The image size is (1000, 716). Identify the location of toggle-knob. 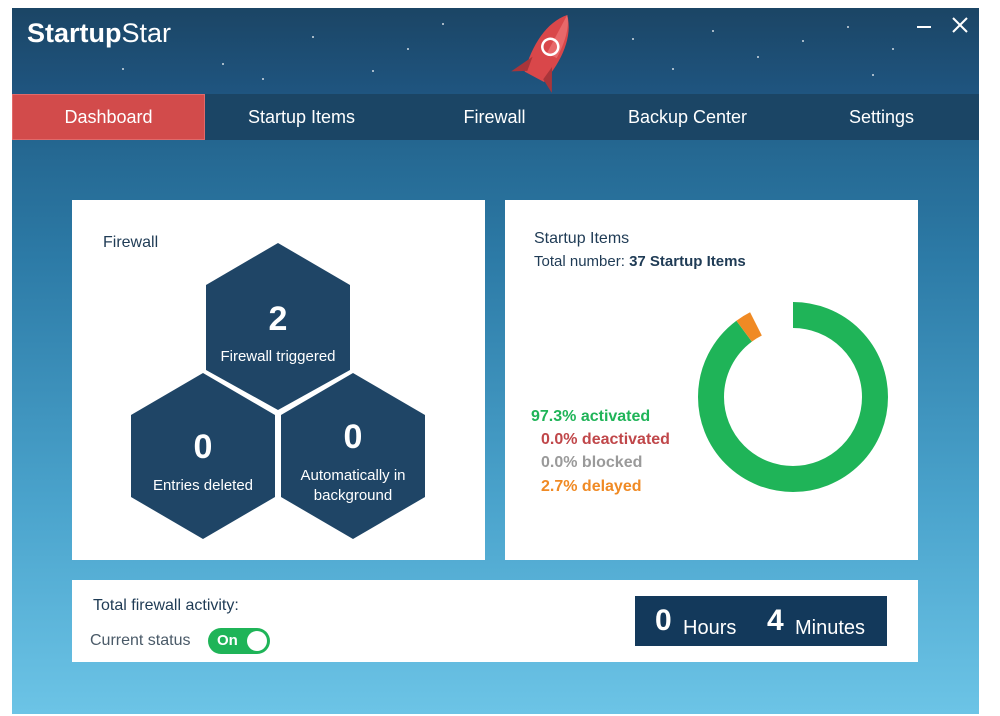
(257, 641).